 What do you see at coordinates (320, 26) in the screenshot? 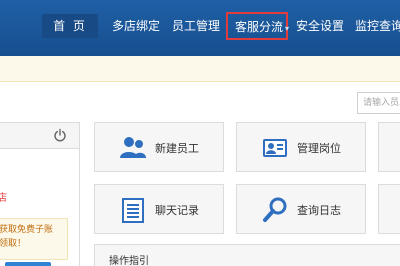
I see `nav-security-settings: 安全设置` at bounding box center [320, 26].